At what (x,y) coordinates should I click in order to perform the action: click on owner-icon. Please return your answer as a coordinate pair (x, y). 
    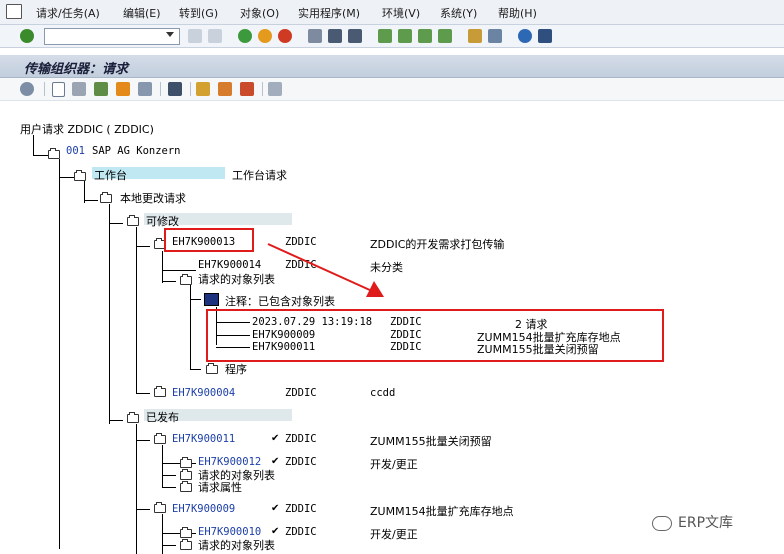
    Looking at the image, I should click on (175, 89).